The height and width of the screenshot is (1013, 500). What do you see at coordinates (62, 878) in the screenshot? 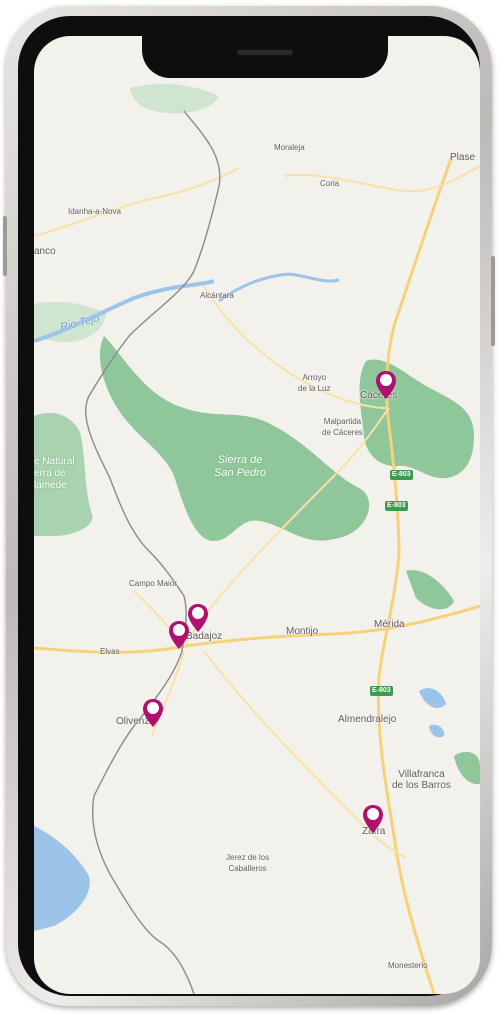
I see `reservoir-alqueva` at bounding box center [62, 878].